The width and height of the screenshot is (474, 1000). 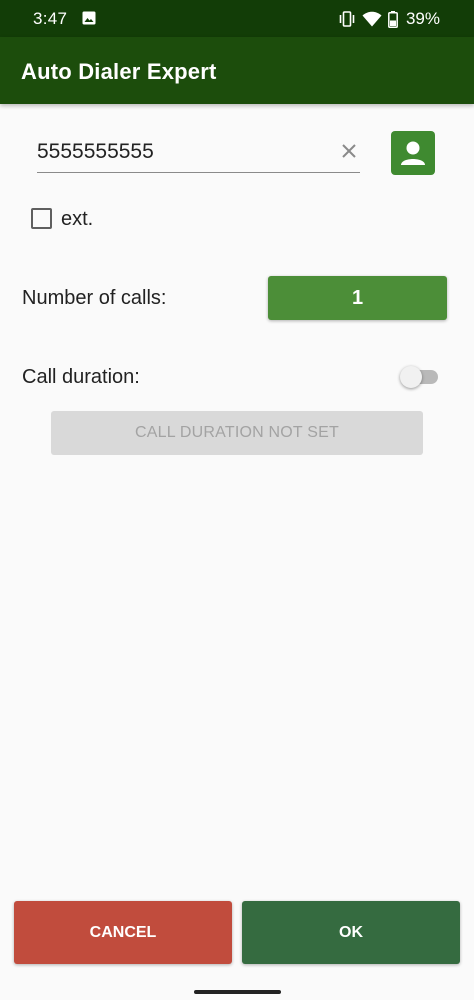 I want to click on ext-label: ext., so click(x=77, y=219).